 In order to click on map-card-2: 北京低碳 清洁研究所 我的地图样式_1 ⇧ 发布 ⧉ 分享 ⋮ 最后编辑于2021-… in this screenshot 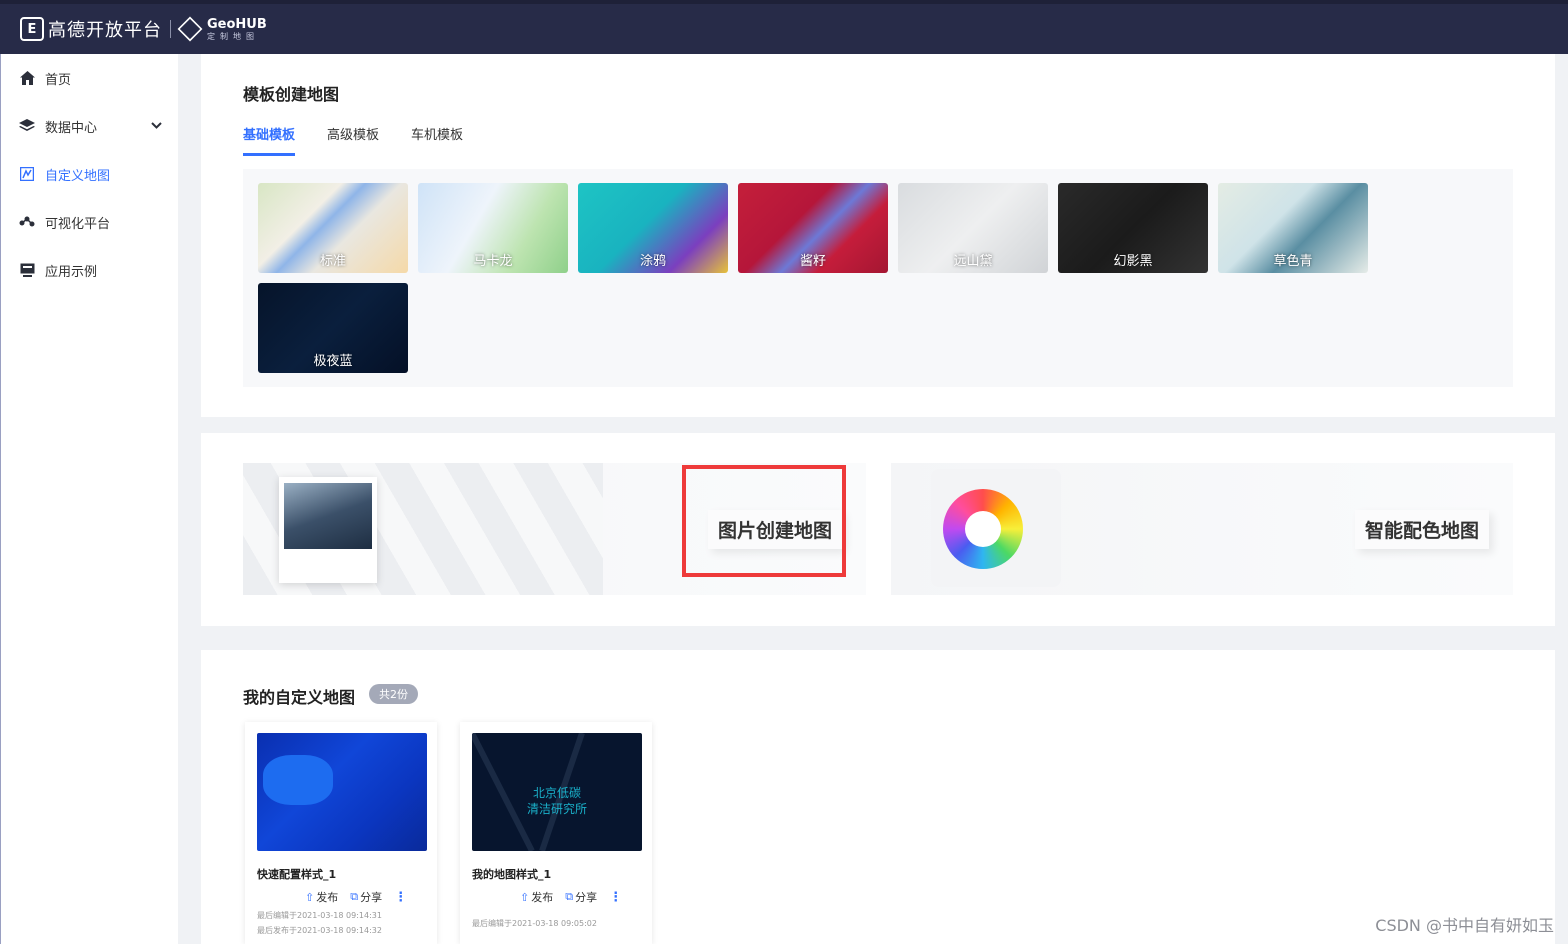, I will do `click(556, 833)`.